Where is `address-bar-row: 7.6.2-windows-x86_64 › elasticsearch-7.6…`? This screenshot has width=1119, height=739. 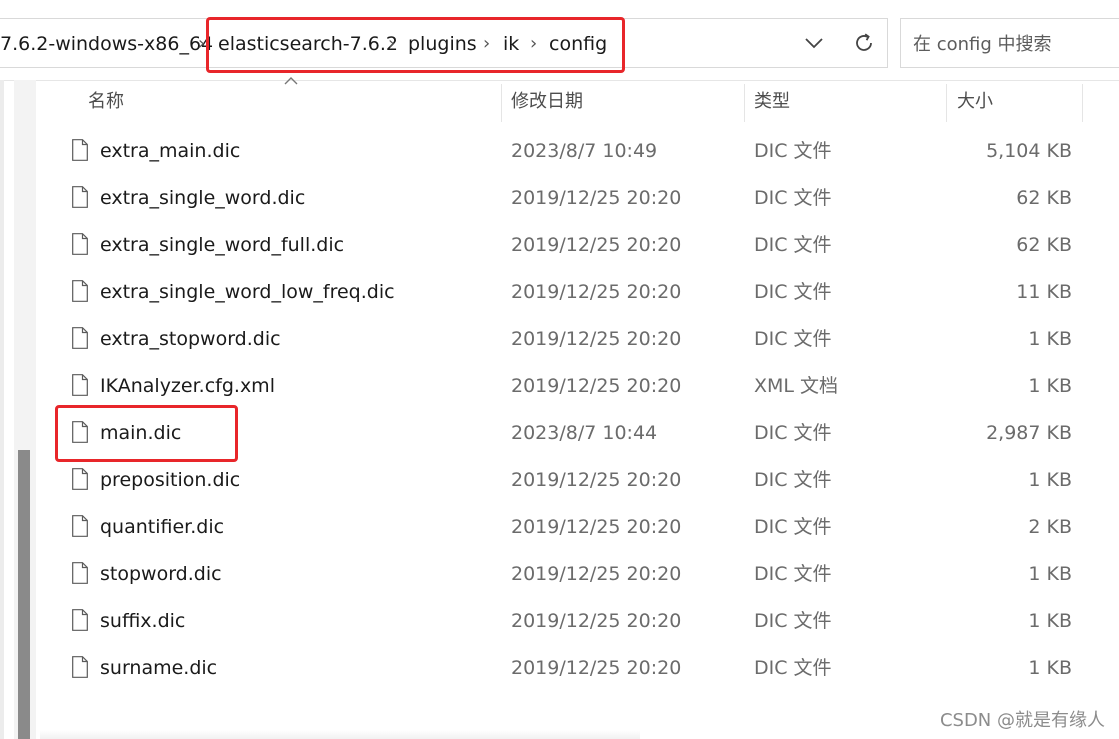
address-bar-row: 7.6.2-windows-x86_64 › elasticsearch-7.6… is located at coordinates (559, 40).